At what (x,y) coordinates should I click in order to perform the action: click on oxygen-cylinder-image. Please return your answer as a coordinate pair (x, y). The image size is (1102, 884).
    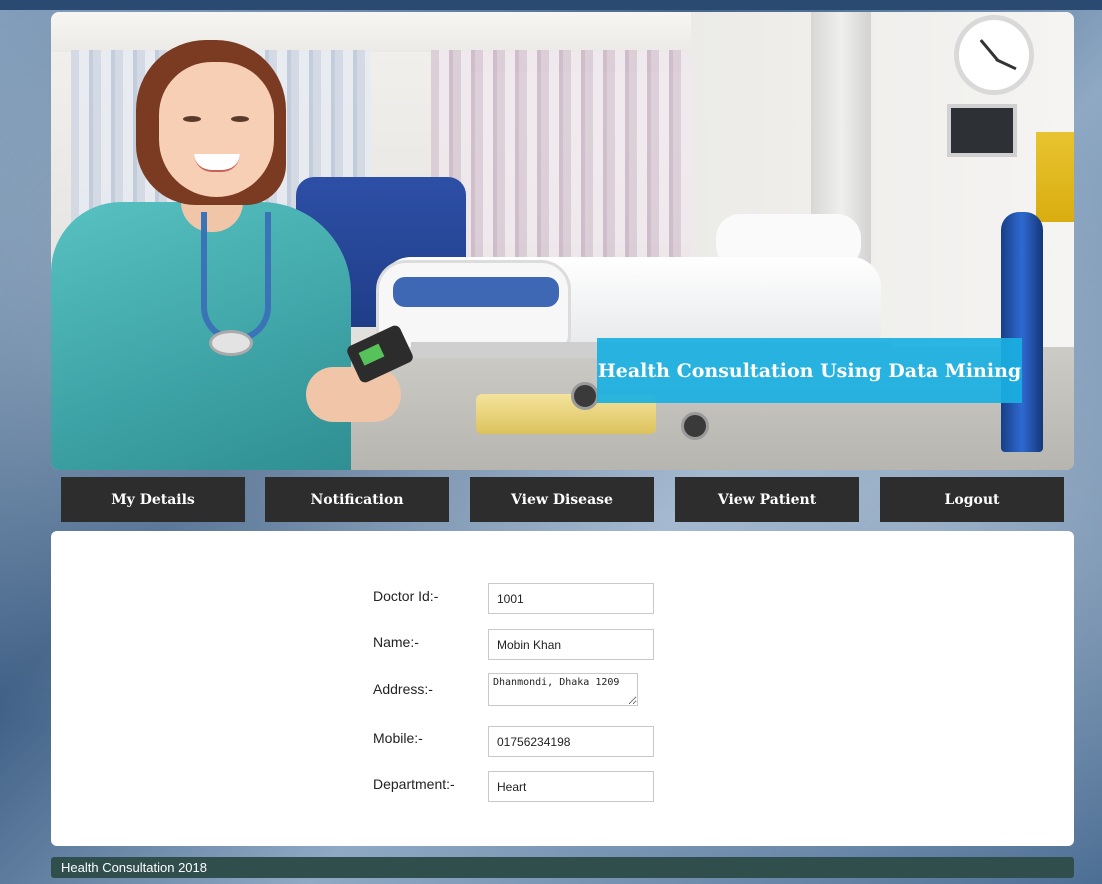
    Looking at the image, I should click on (1022, 332).